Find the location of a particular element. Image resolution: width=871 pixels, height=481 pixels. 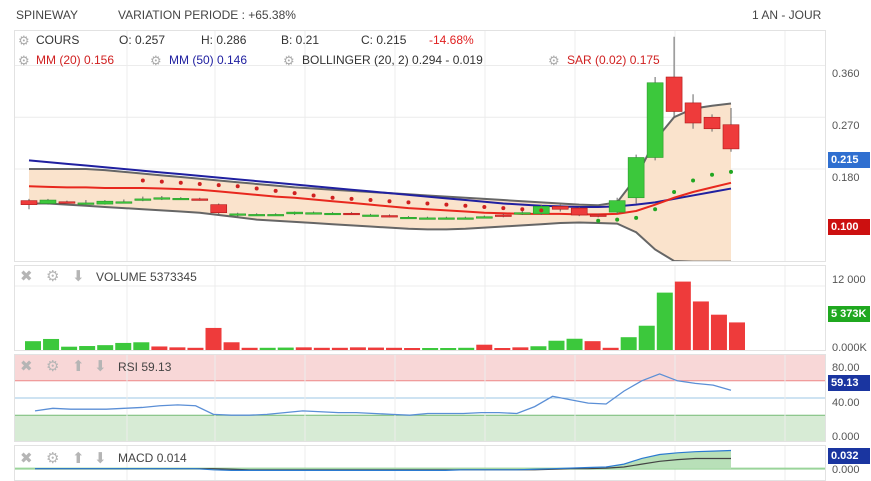

mm50-label: MM (50) 0.146 is located at coordinates (208, 60).